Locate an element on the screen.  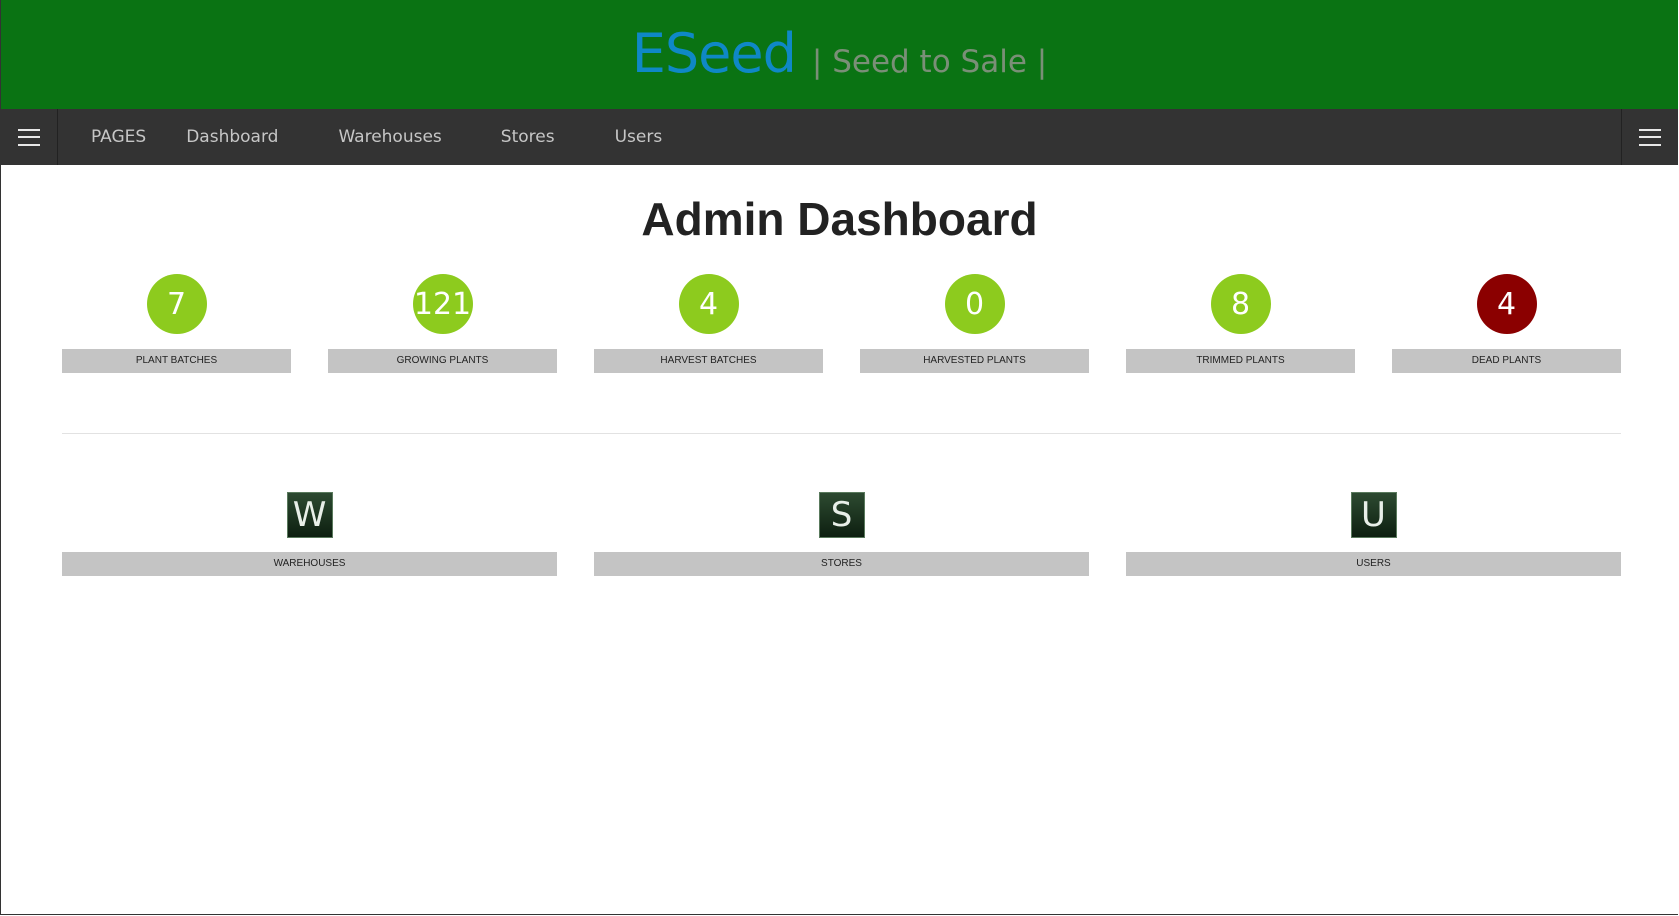
stat-harvested-plants: 0 HARVESTED PLANTS is located at coordinates (974, 323).